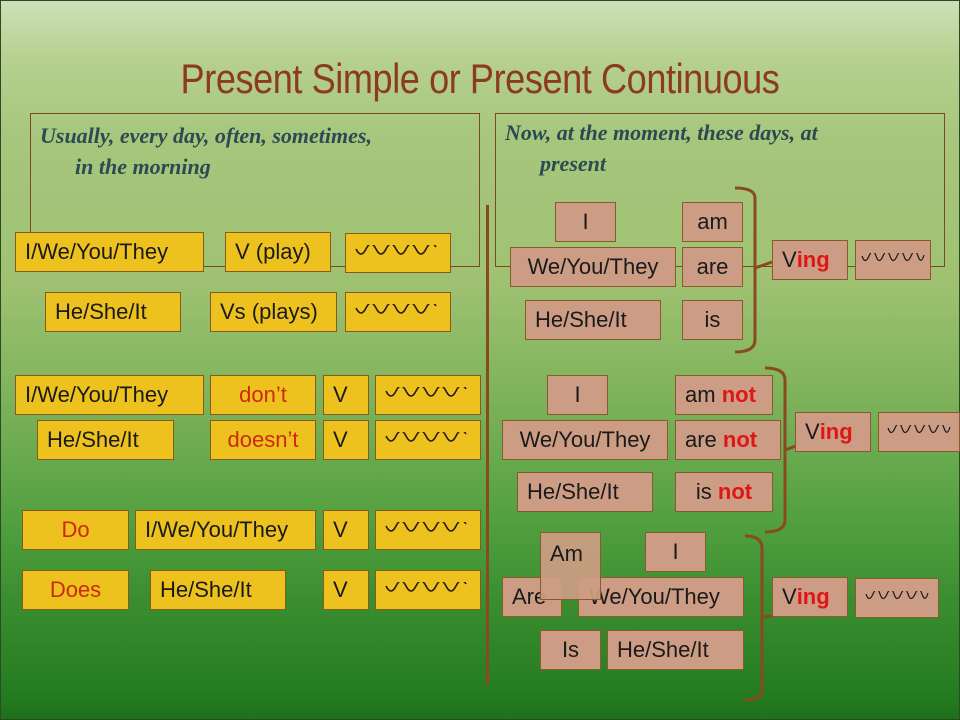  I want to click on be-verb: are, so click(701, 439).